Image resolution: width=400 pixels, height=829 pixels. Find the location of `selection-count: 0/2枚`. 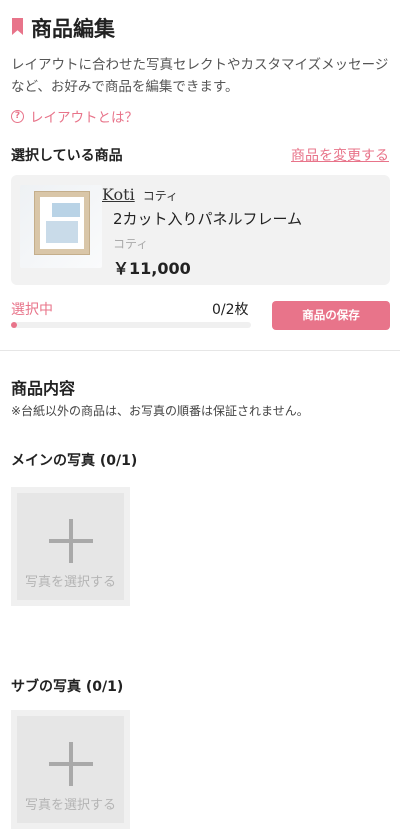

selection-count: 0/2枚 is located at coordinates (230, 310).